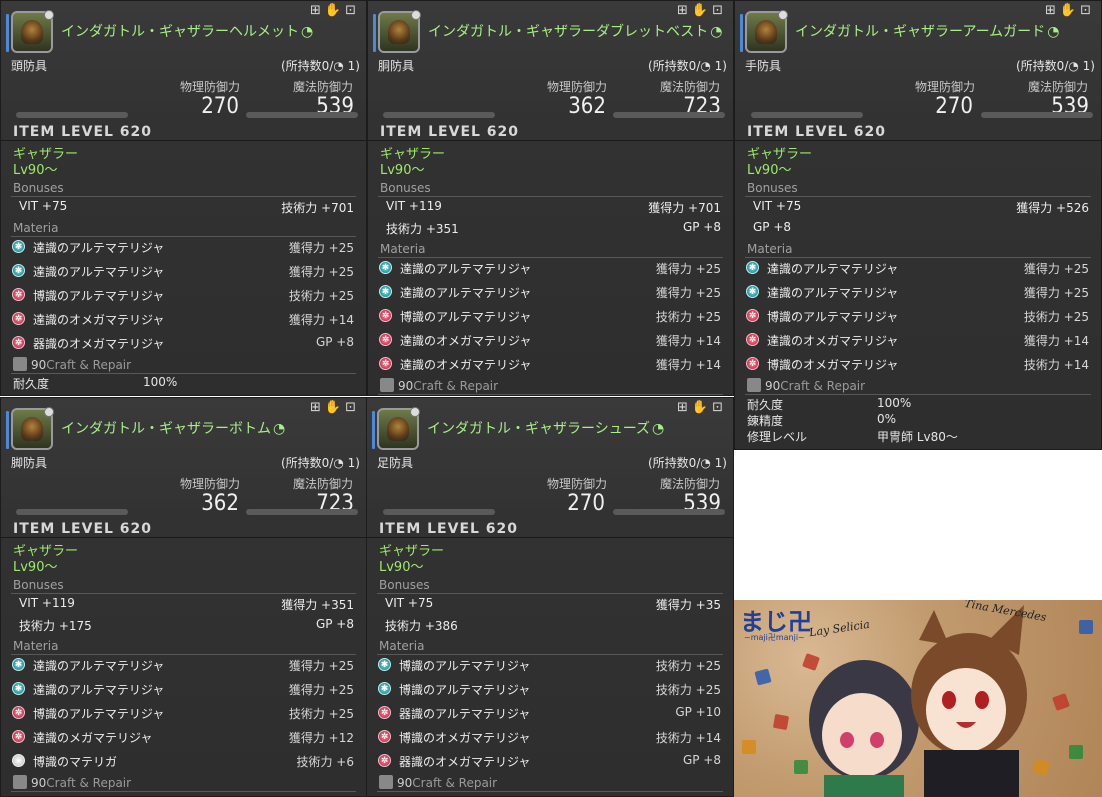 The width and height of the screenshot is (1102, 797). What do you see at coordinates (705, 463) in the screenshot?
I see `hq-small-icon: ◔` at bounding box center [705, 463].